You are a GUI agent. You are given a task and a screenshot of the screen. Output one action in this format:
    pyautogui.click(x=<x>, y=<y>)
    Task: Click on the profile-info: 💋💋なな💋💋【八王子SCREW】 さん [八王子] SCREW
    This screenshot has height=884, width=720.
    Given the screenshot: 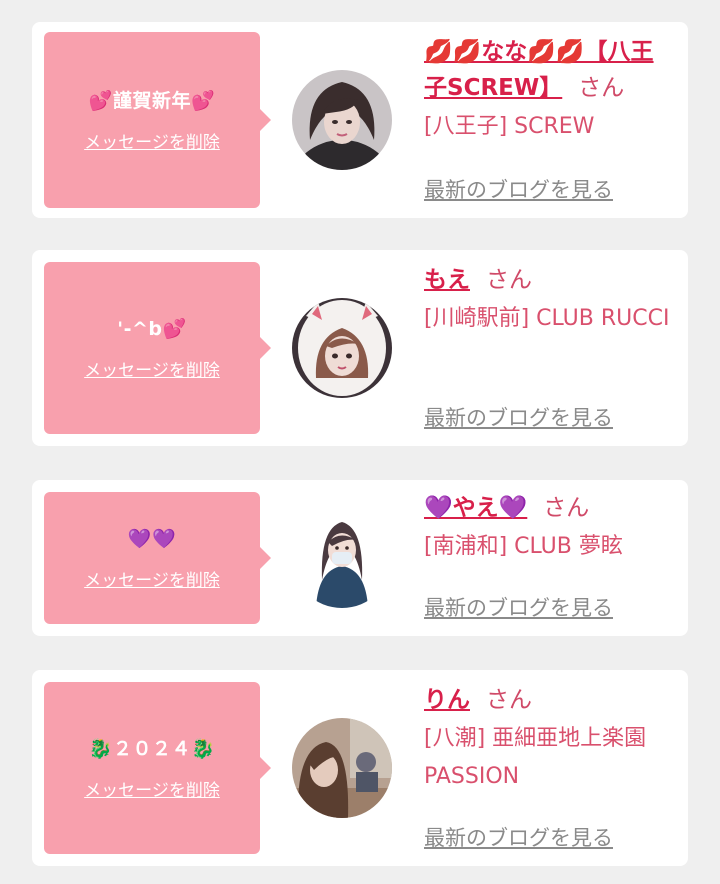 What is the action you would take?
    pyautogui.click(x=549, y=90)
    